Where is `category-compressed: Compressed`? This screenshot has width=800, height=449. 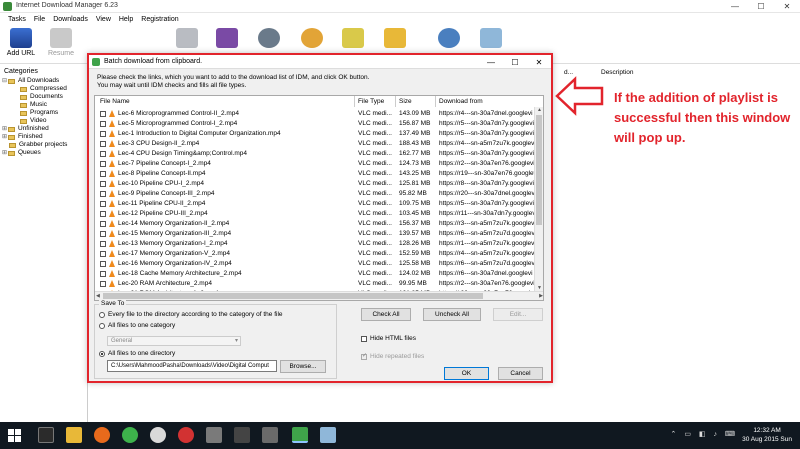
category-compressed: Compressed is located at coordinates (43, 89).